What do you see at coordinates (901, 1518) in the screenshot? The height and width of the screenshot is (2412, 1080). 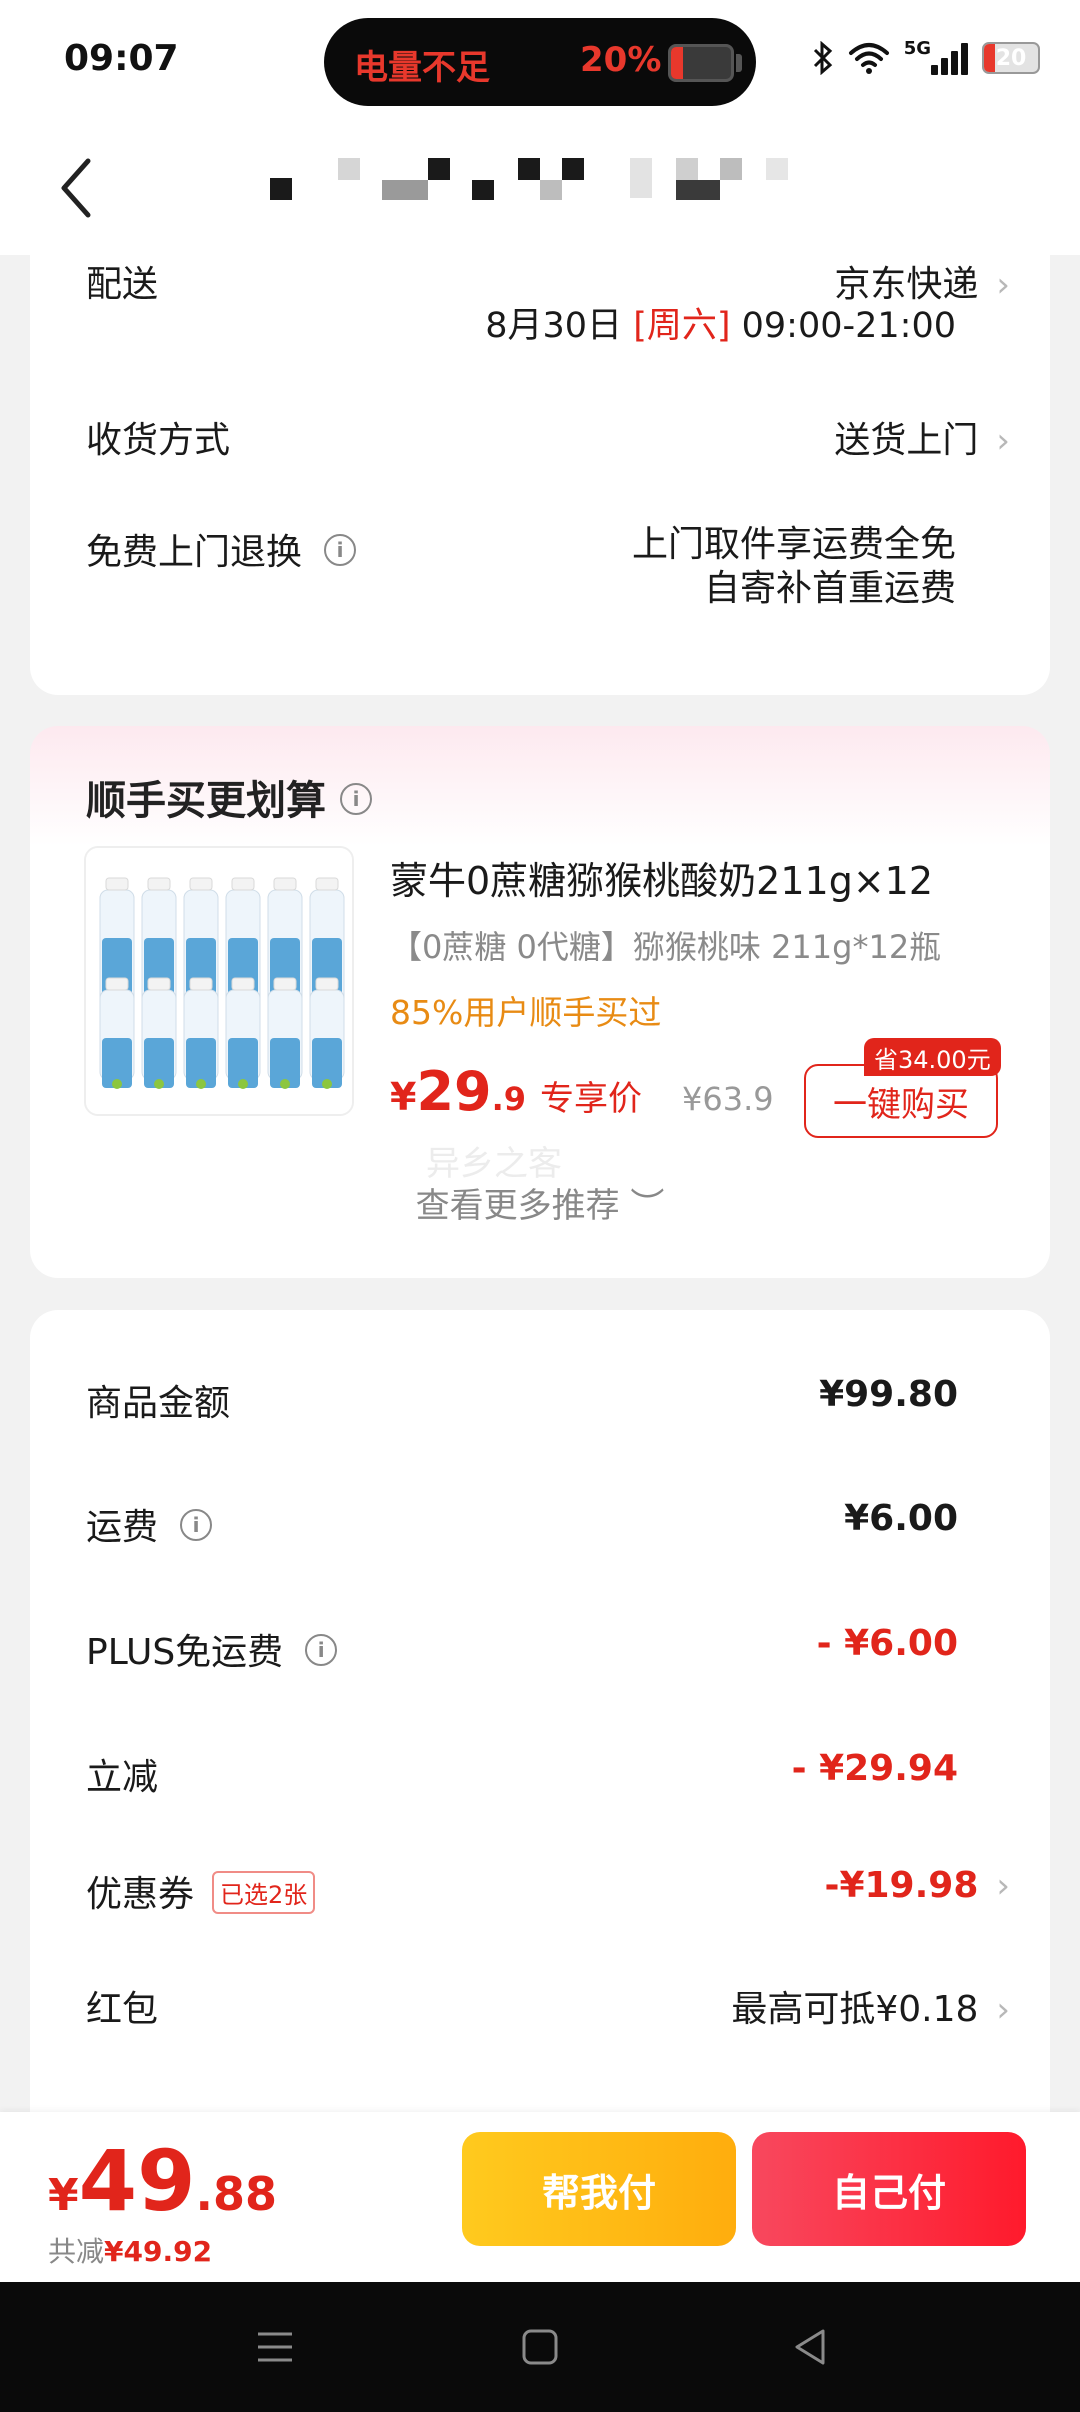 I see `shipping-value: ¥6.00` at bounding box center [901, 1518].